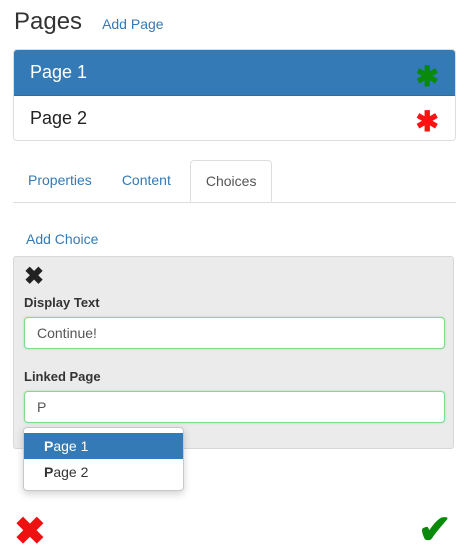 The height and width of the screenshot is (555, 470). What do you see at coordinates (103, 446) in the screenshot?
I see `suggestion-page-1: Page 1` at bounding box center [103, 446].